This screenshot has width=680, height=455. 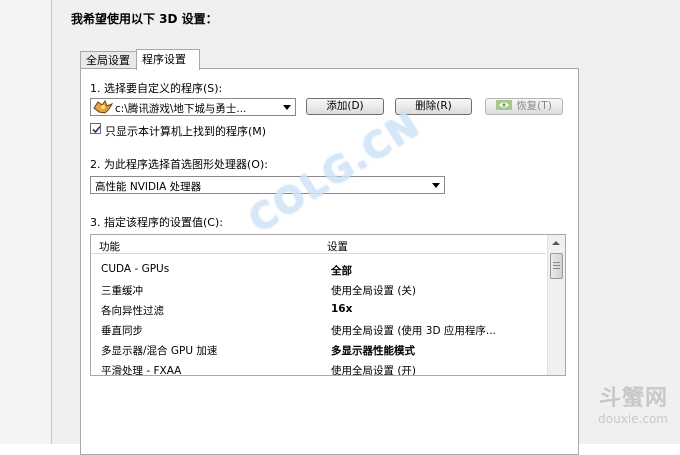 I want to click on left-navigation-pane, so click(x=26, y=222).